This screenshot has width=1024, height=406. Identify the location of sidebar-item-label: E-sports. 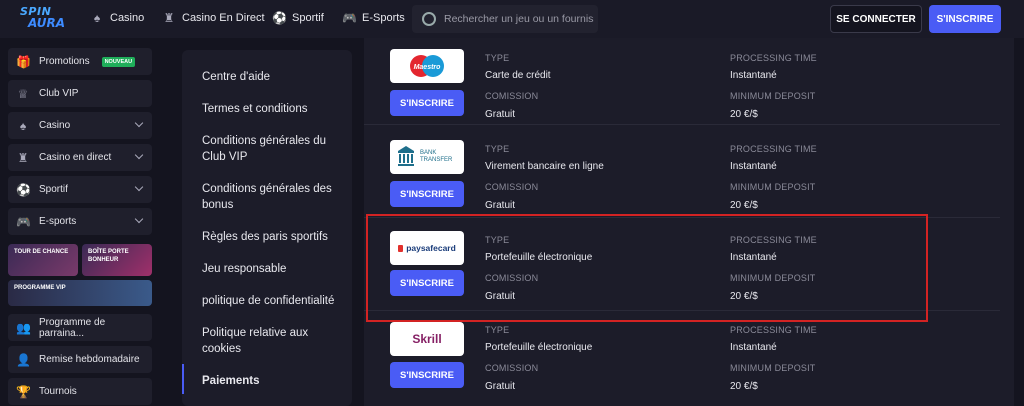
(58, 221).